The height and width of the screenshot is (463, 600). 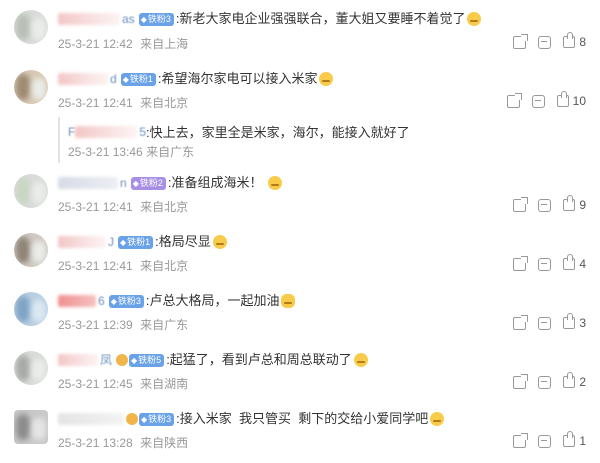 What do you see at coordinates (164, 443) in the screenshot?
I see `comment-location: 来自陕西` at bounding box center [164, 443].